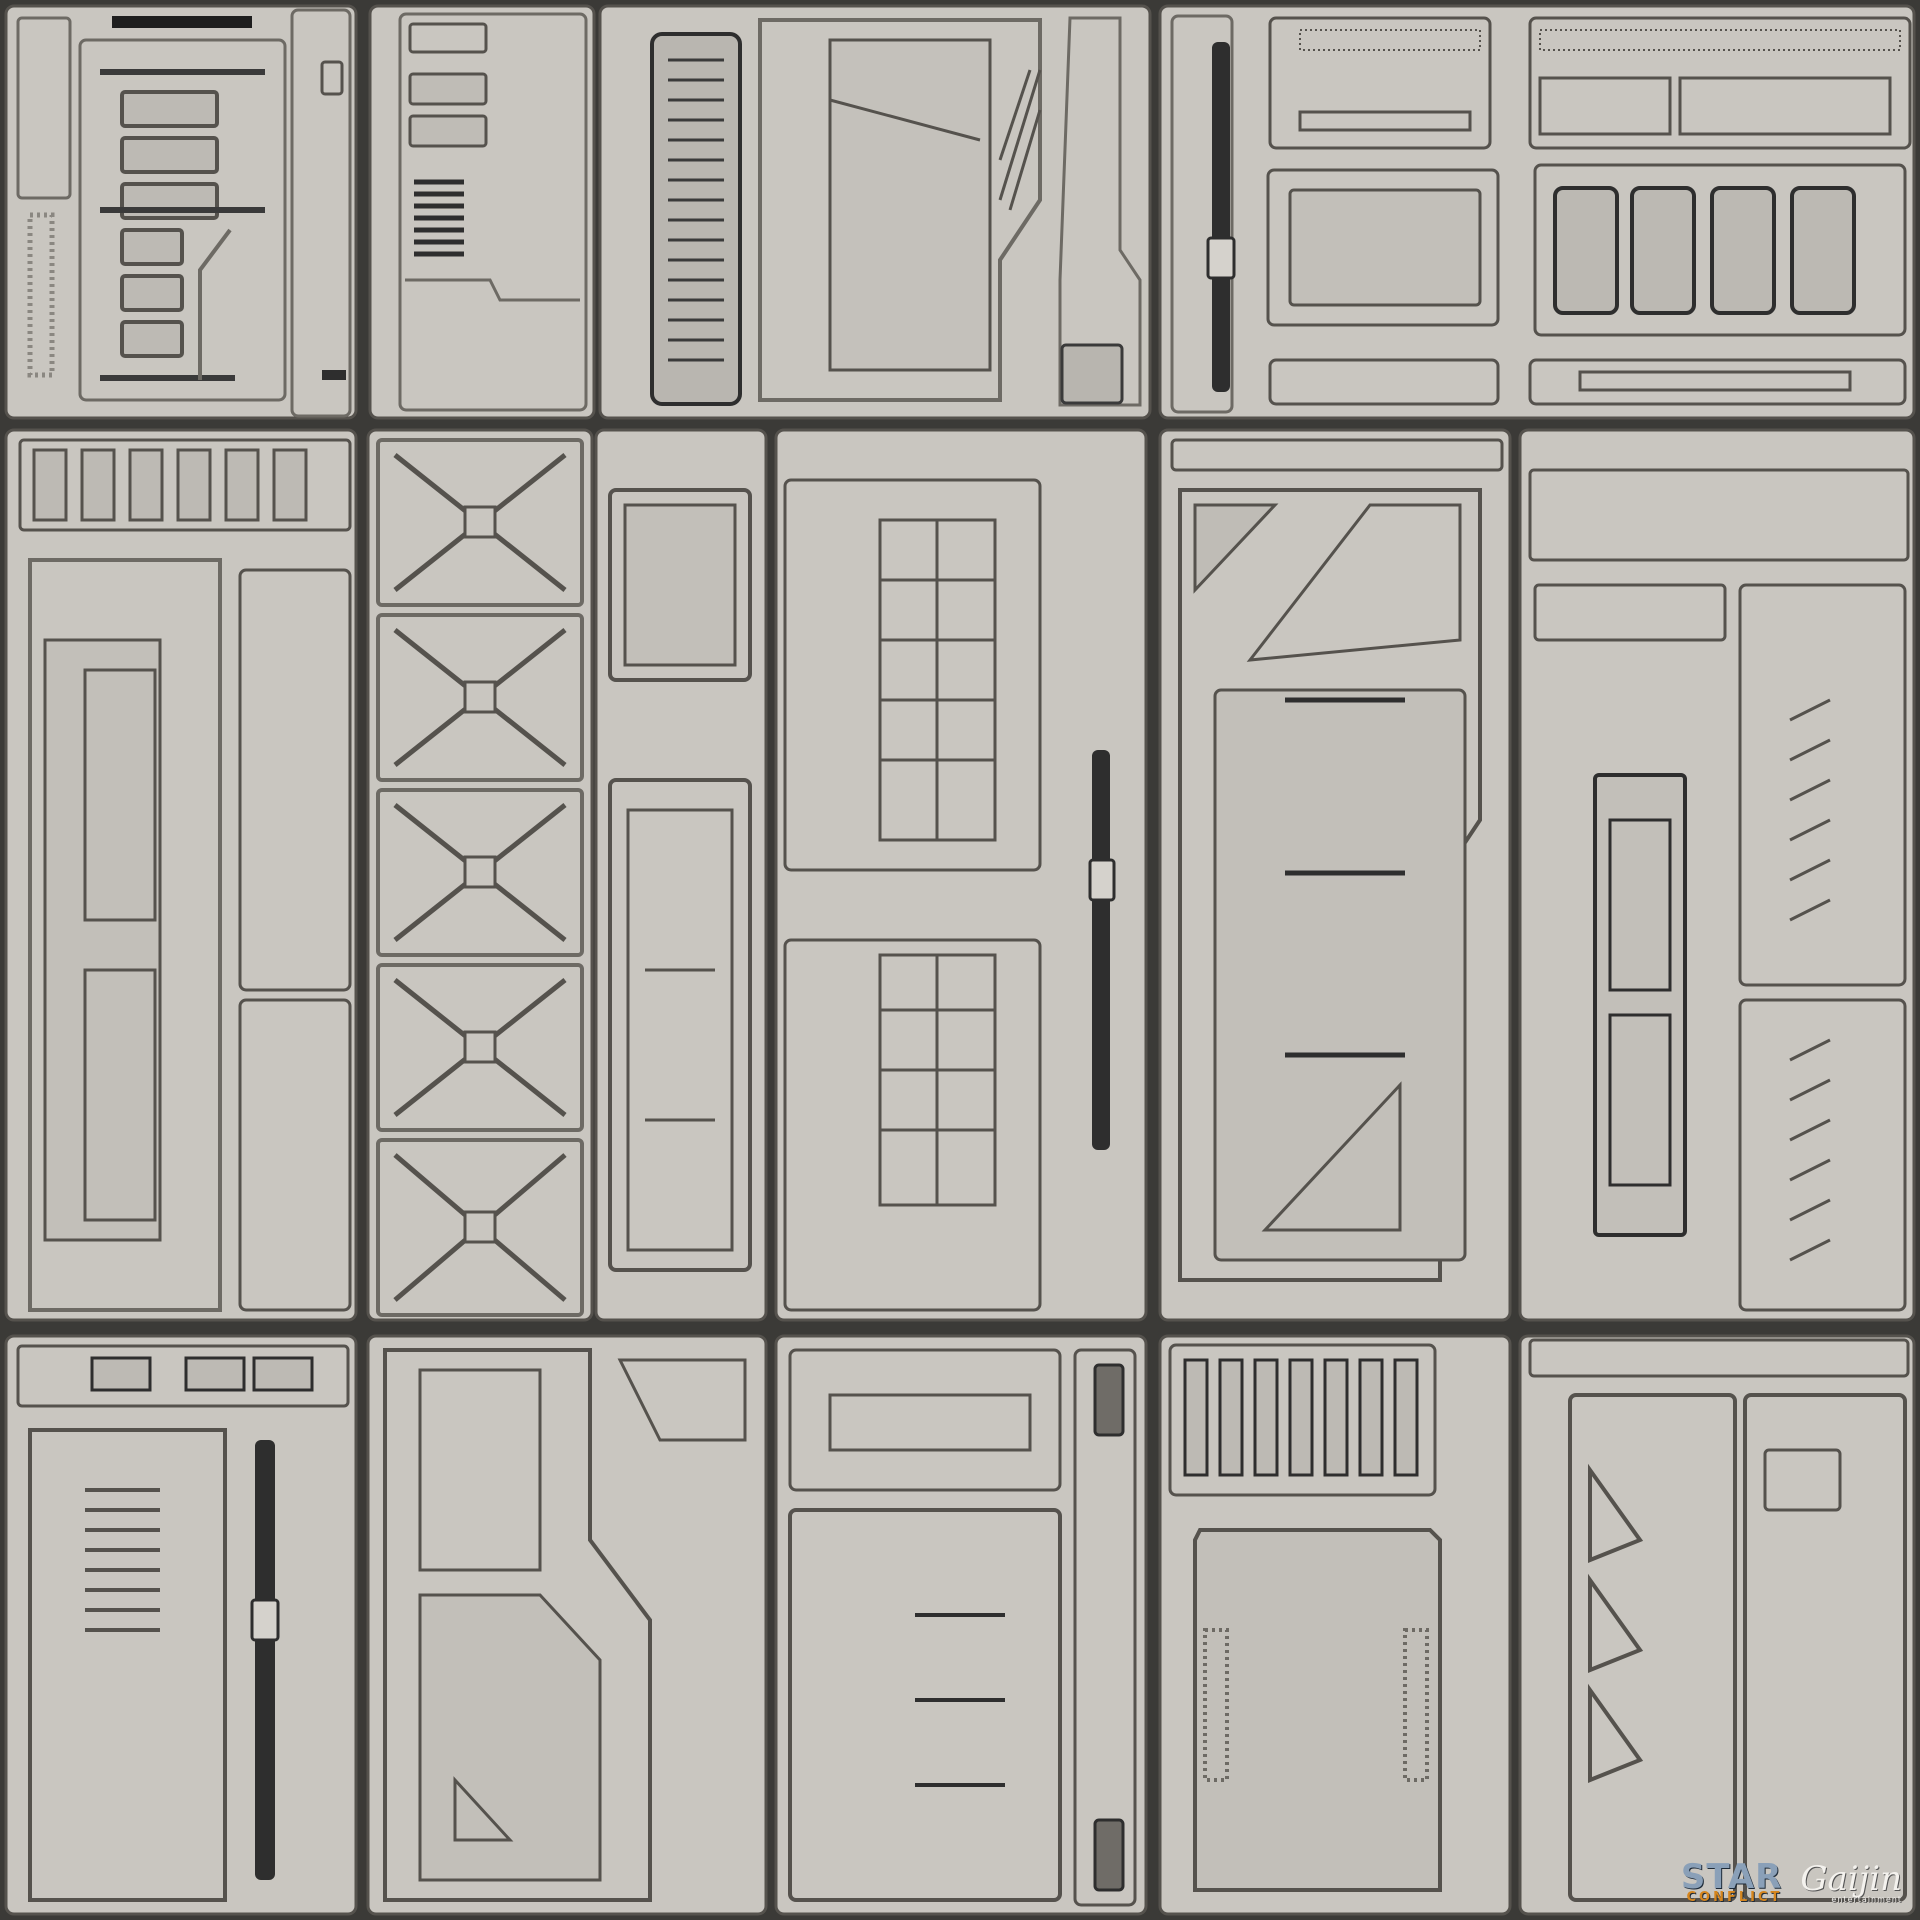  What do you see at coordinates (1851, 1879) in the screenshot?
I see `gaijin-main: Gaijin` at bounding box center [1851, 1879].